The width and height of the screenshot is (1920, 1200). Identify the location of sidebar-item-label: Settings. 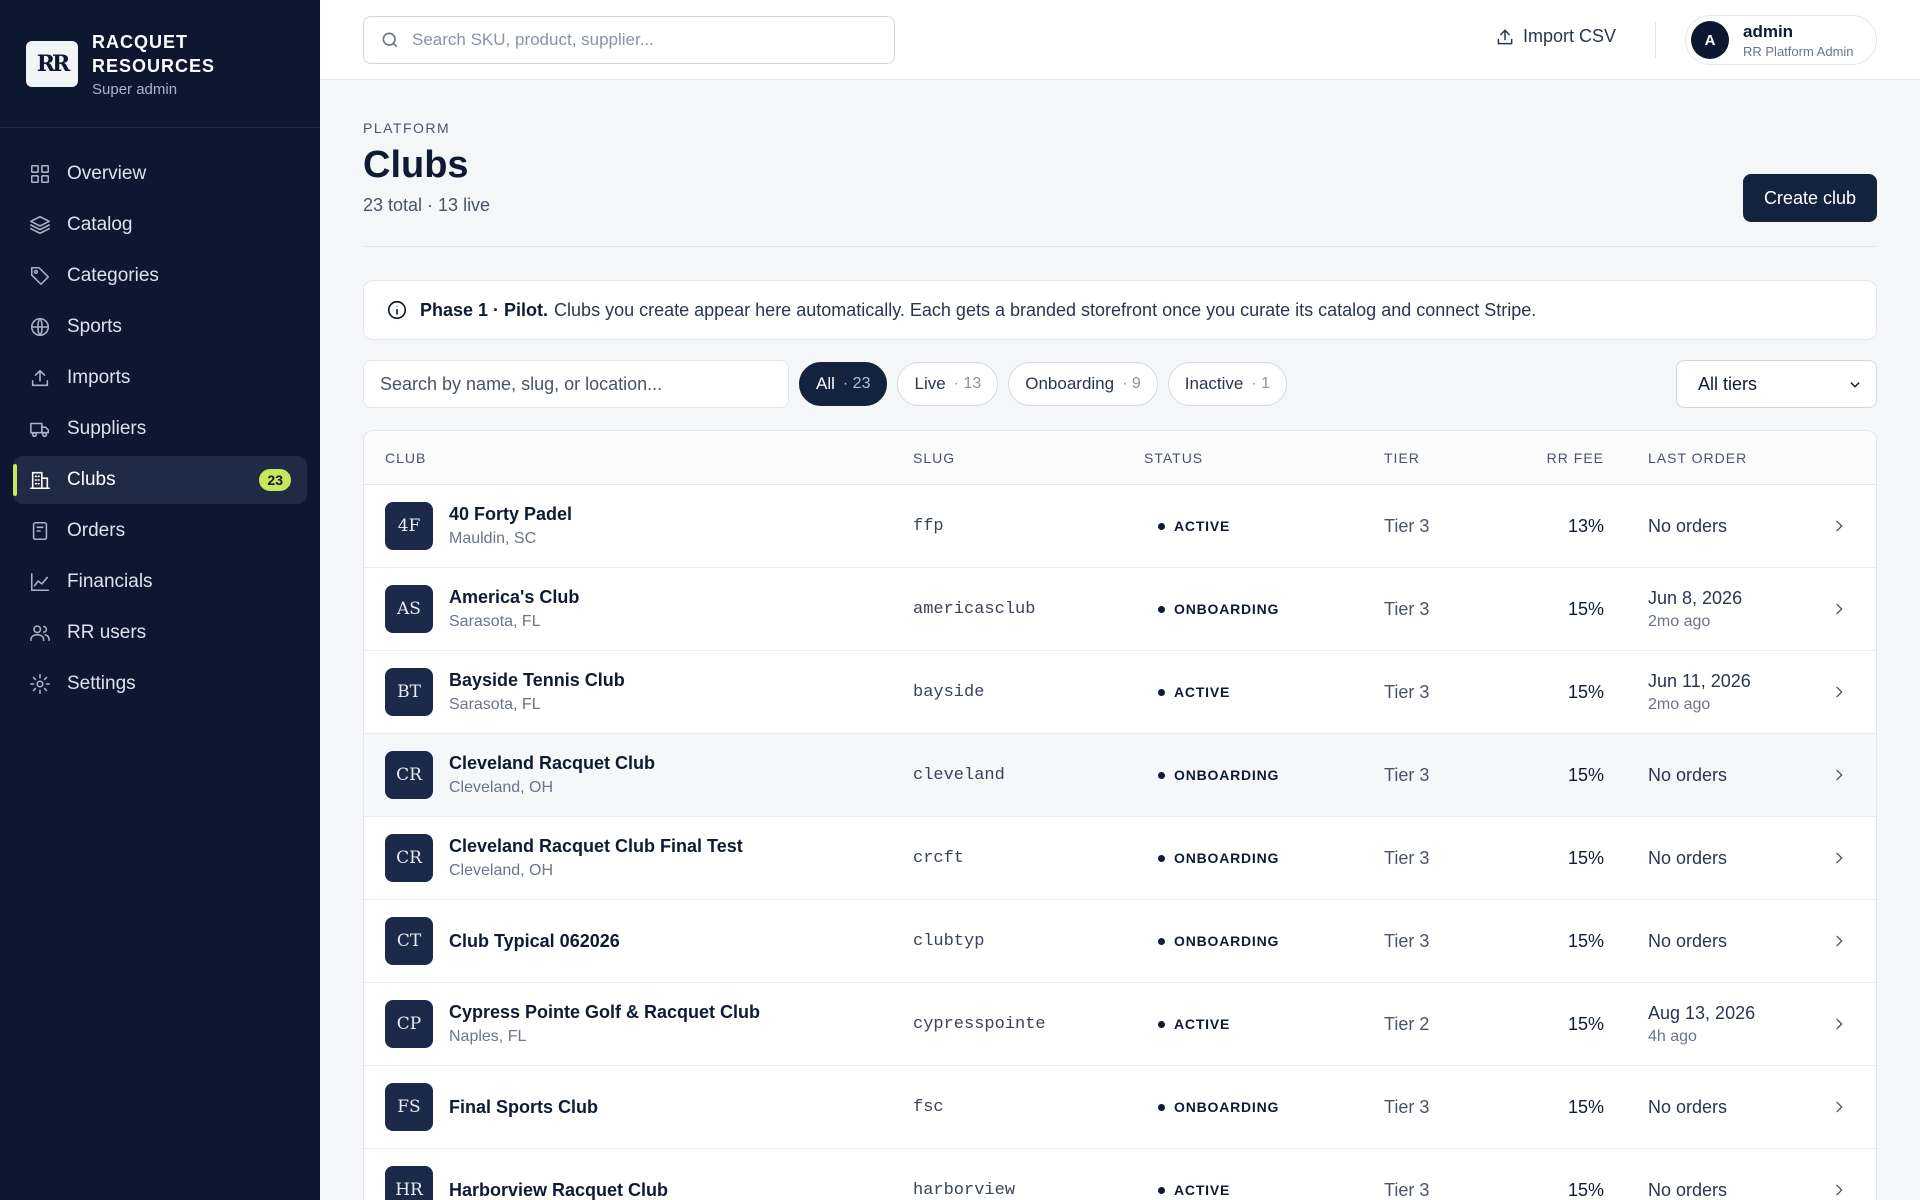
(101, 683).